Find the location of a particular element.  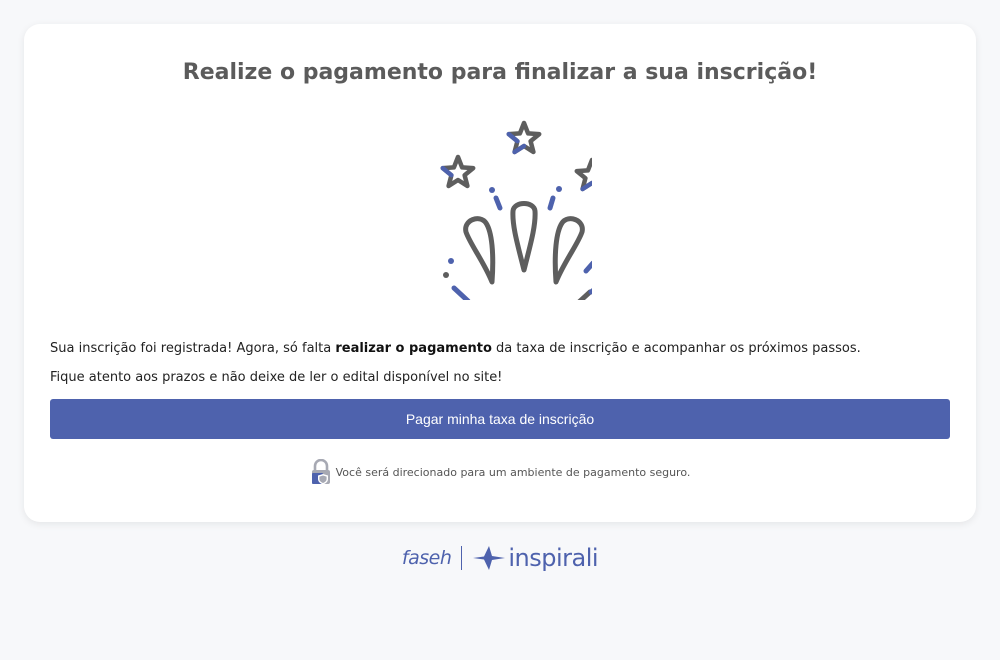

footer-logos: faseh inspirali is located at coordinates (500, 558).